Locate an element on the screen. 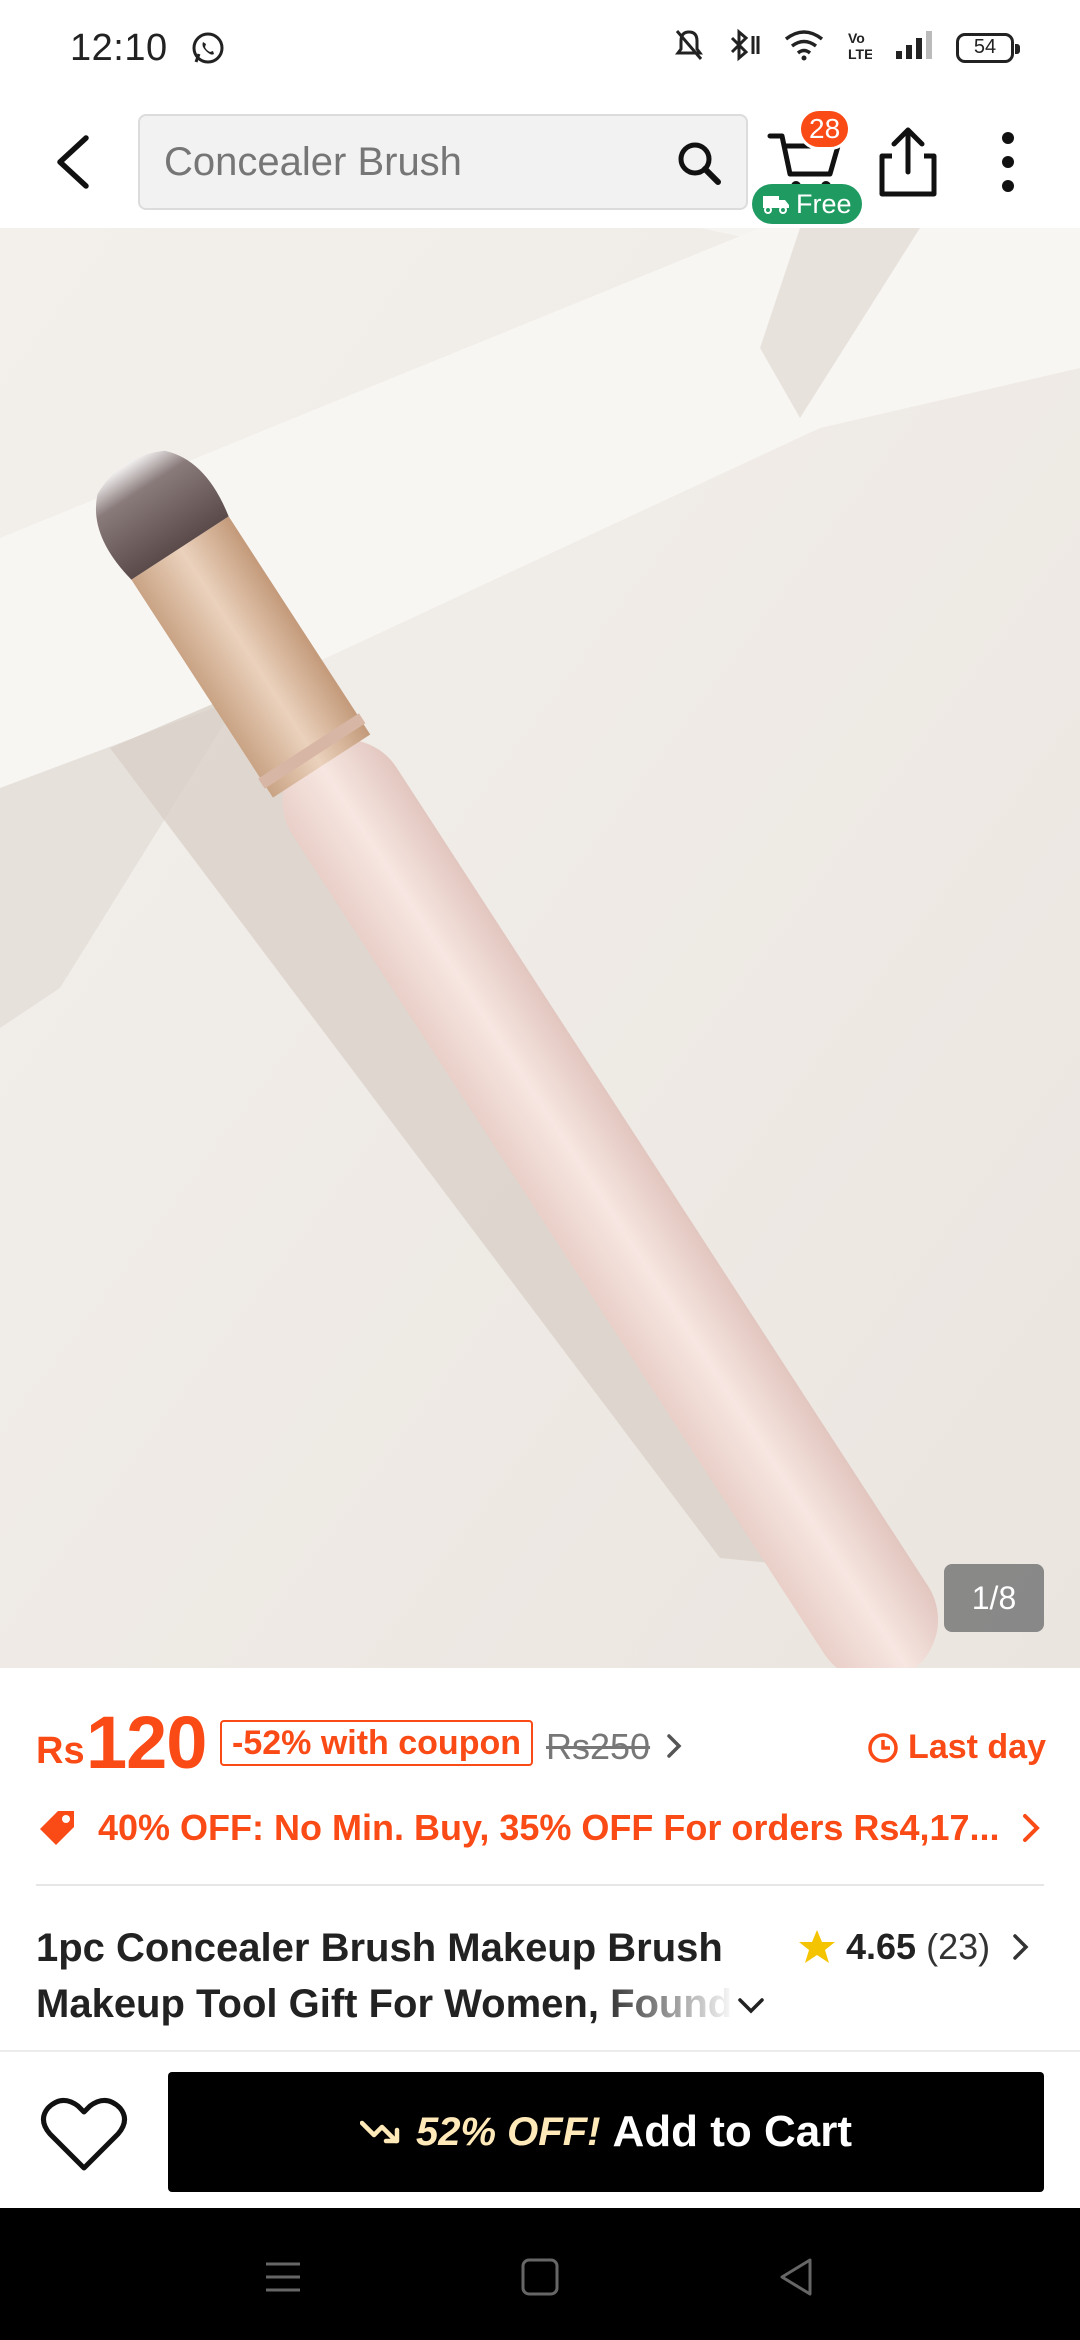 Image resolution: width=1080 pixels, height=2340 pixels. status-bar: 12:10 Vo LTE 54 is located at coordinates (540, 48).